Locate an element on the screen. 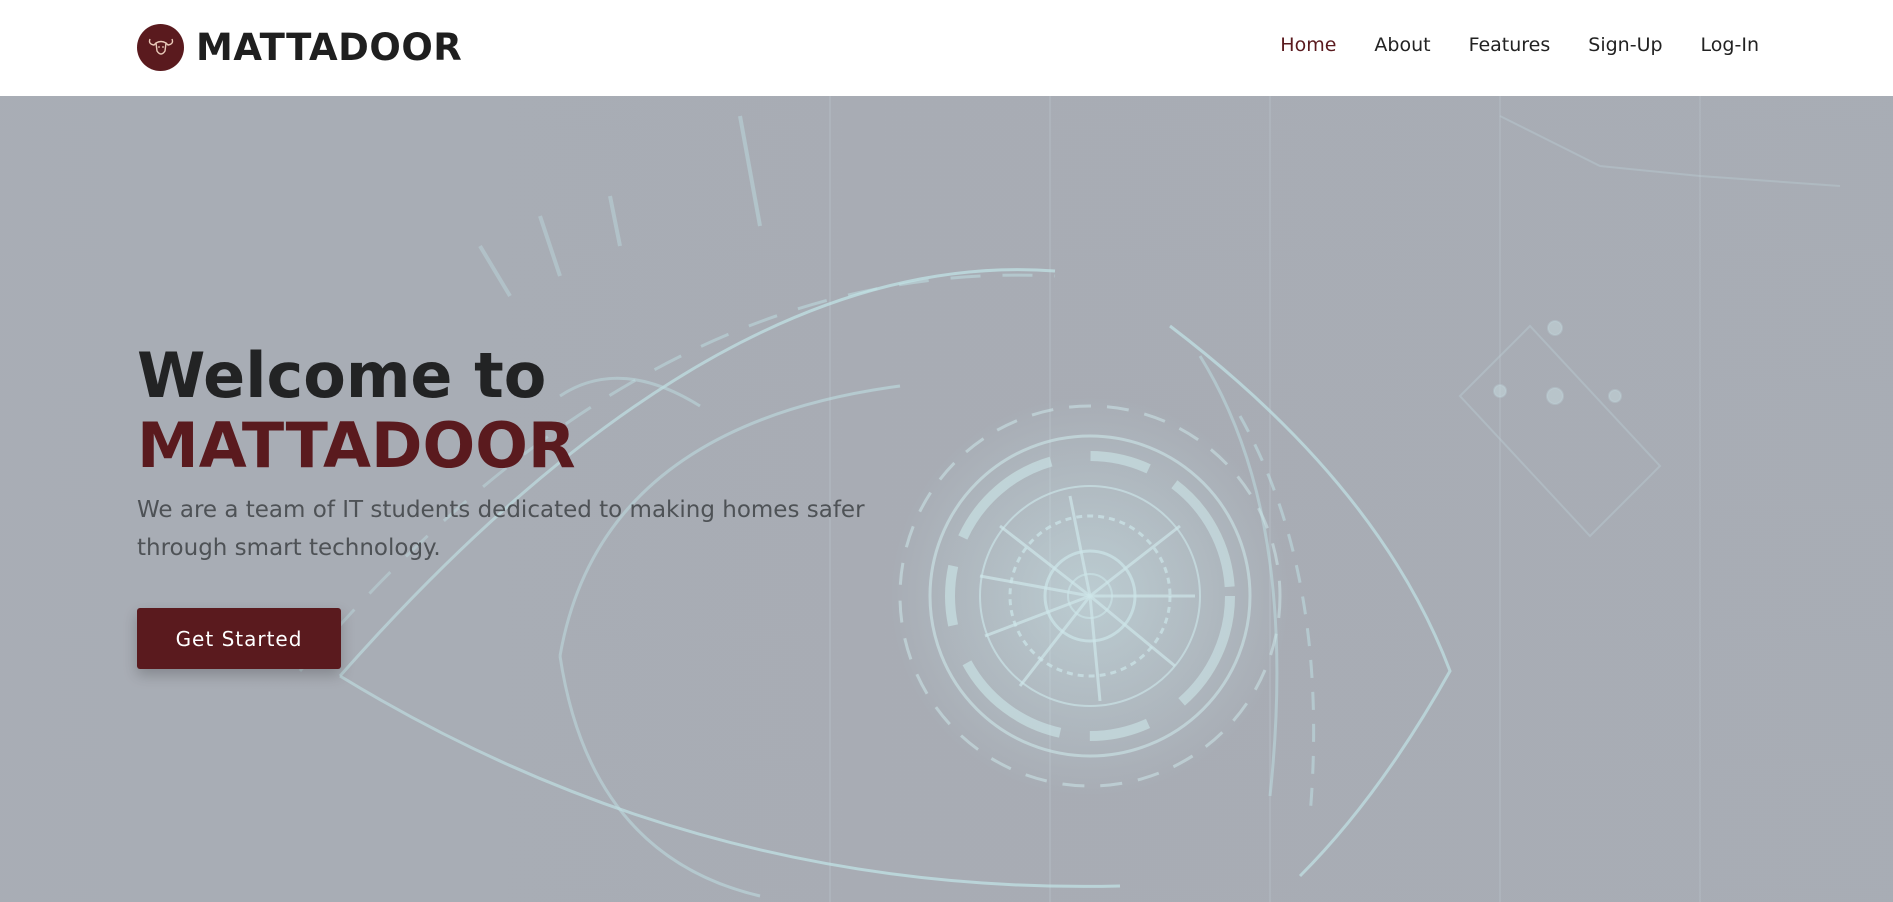 This screenshot has width=1893, height=902. nav-home: Home is located at coordinates (1308, 45).